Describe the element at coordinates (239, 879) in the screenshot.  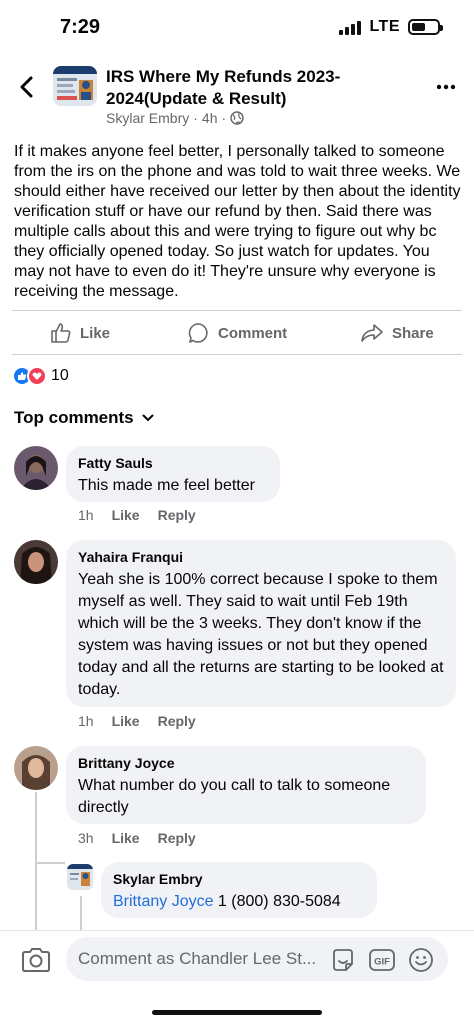
I see `reply-author: Skylar Embry` at that location.